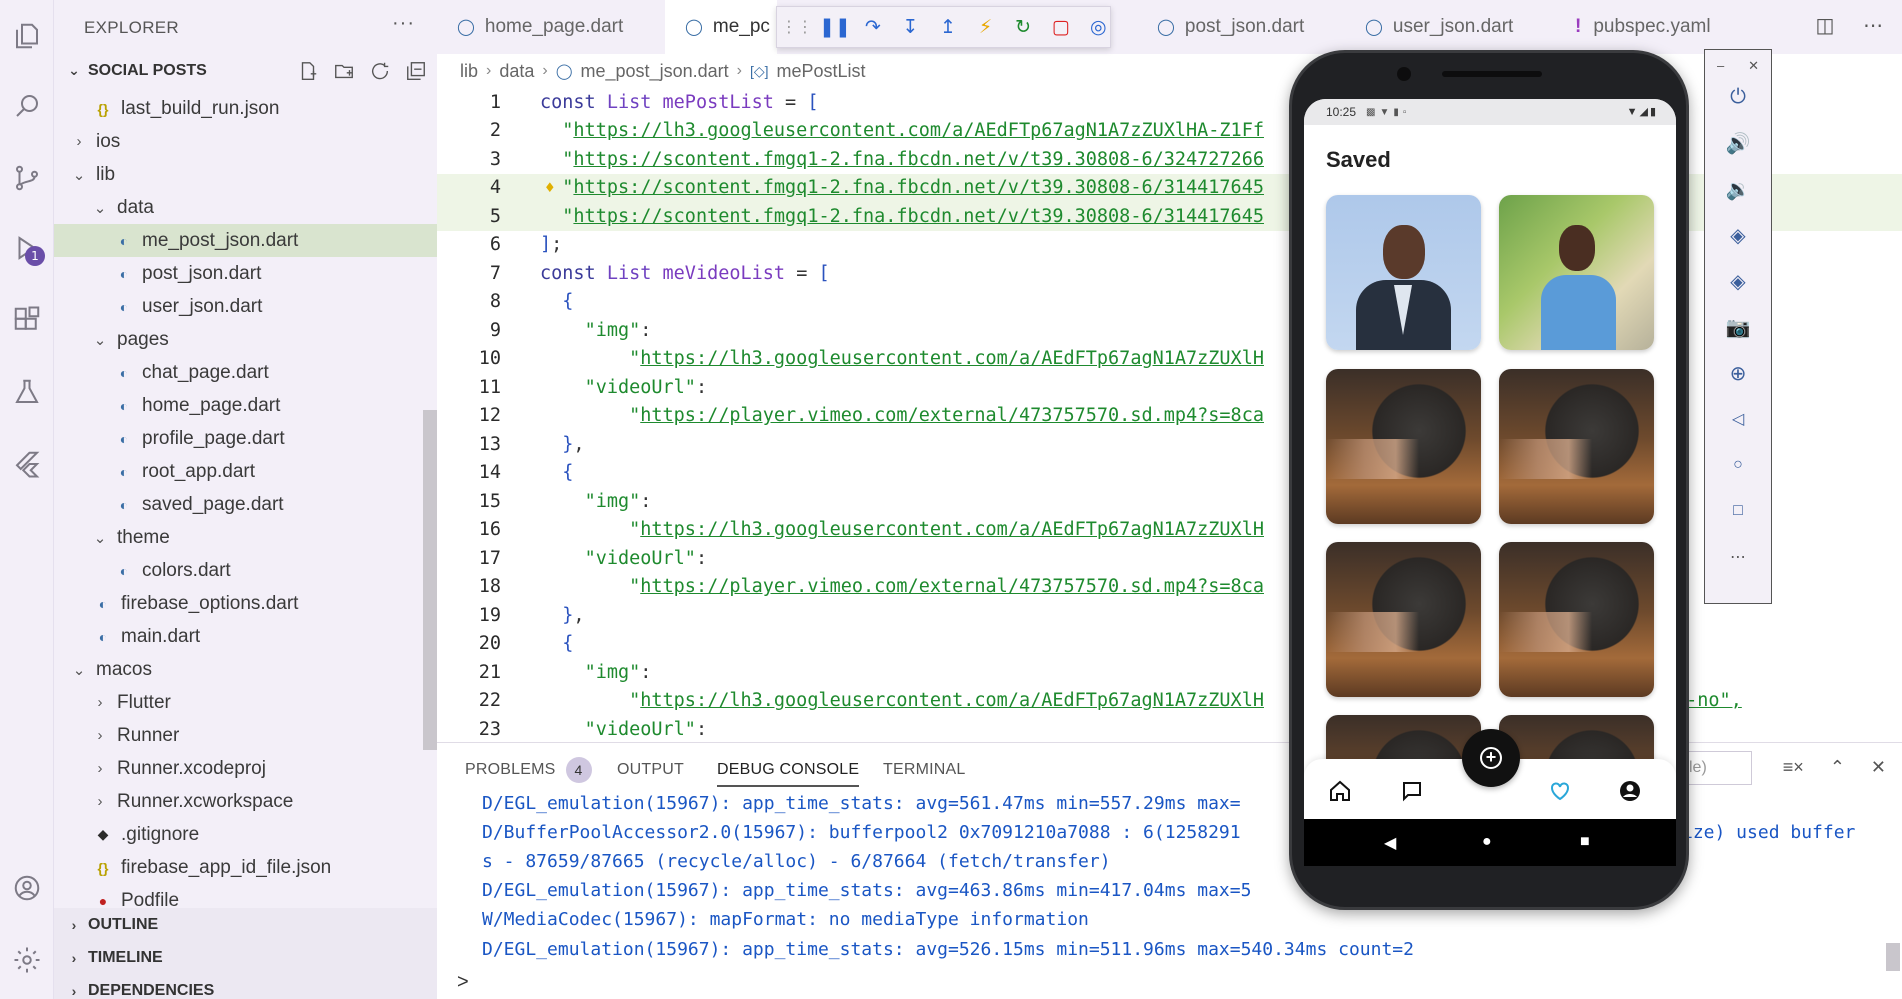 Image resolution: width=1902 pixels, height=999 pixels. What do you see at coordinates (1738, 557) in the screenshot?
I see `more-icon: ⋯` at bounding box center [1738, 557].